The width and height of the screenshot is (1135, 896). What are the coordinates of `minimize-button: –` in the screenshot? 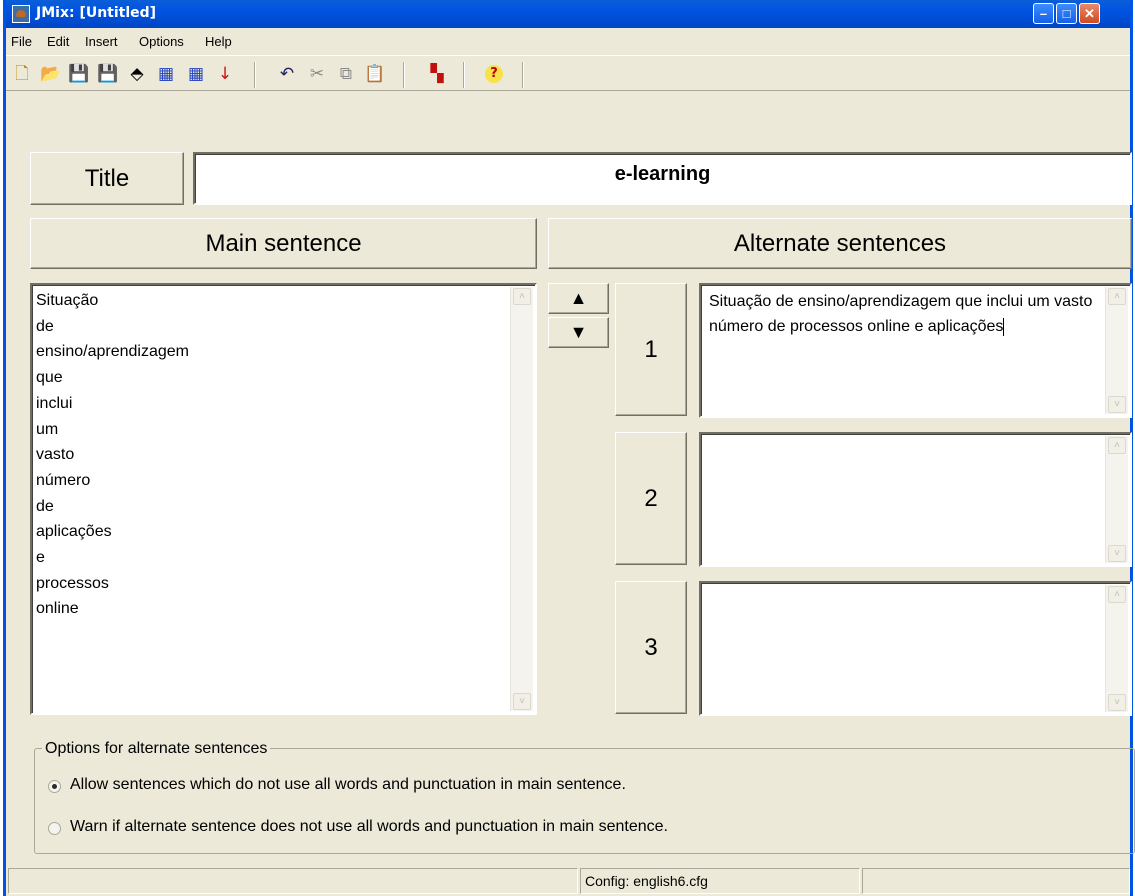 It's located at (1043, 13).